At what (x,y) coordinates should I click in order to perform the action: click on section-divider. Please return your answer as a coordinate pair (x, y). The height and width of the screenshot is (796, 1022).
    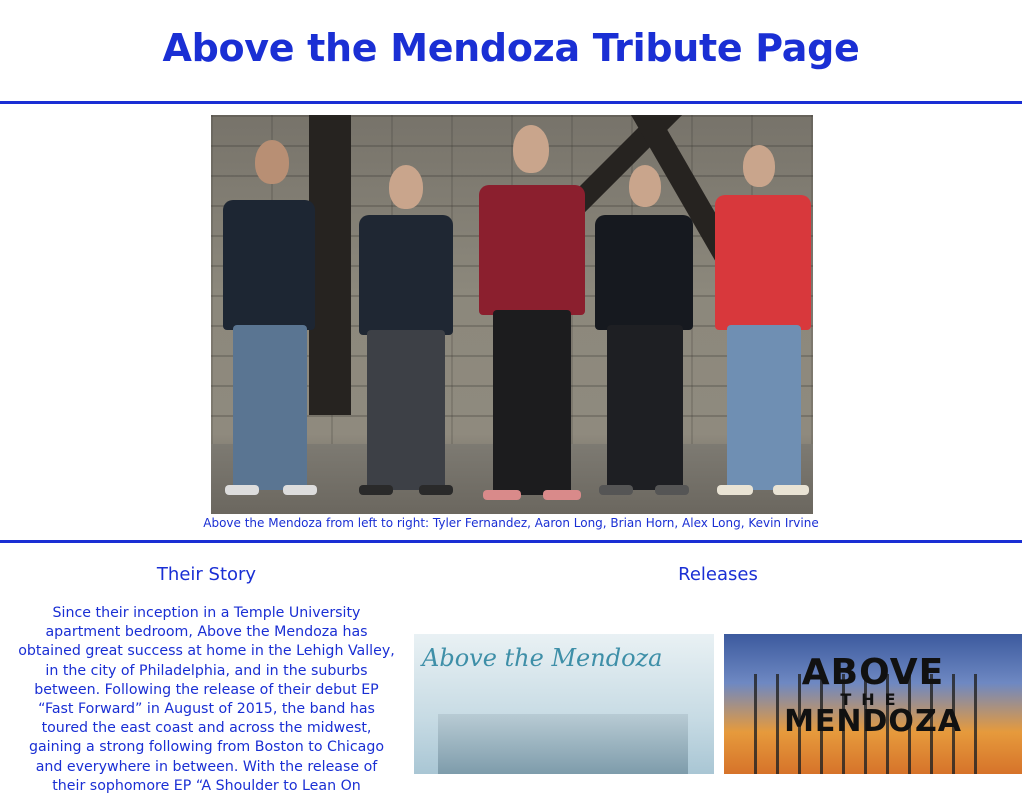
    Looking at the image, I should click on (511, 541).